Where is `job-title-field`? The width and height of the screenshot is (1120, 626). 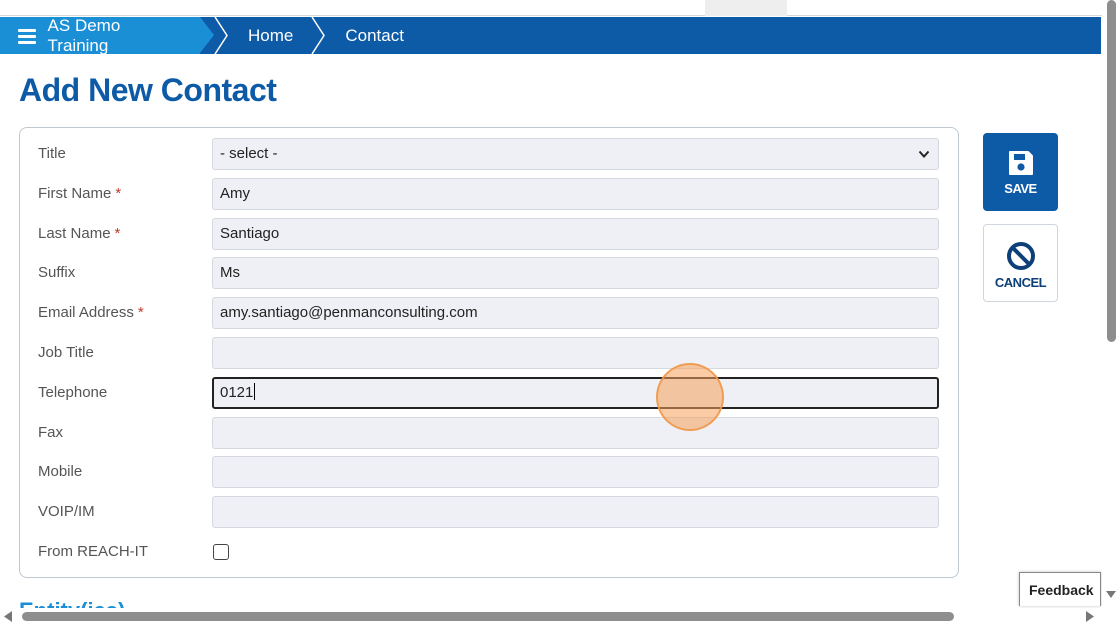
job-title-field is located at coordinates (575, 353).